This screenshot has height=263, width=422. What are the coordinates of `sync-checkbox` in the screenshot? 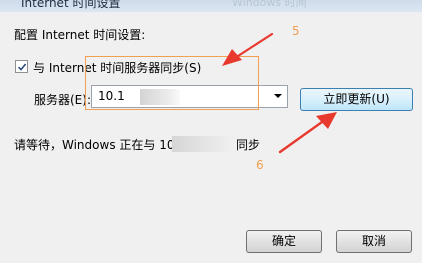 It's located at (21, 66).